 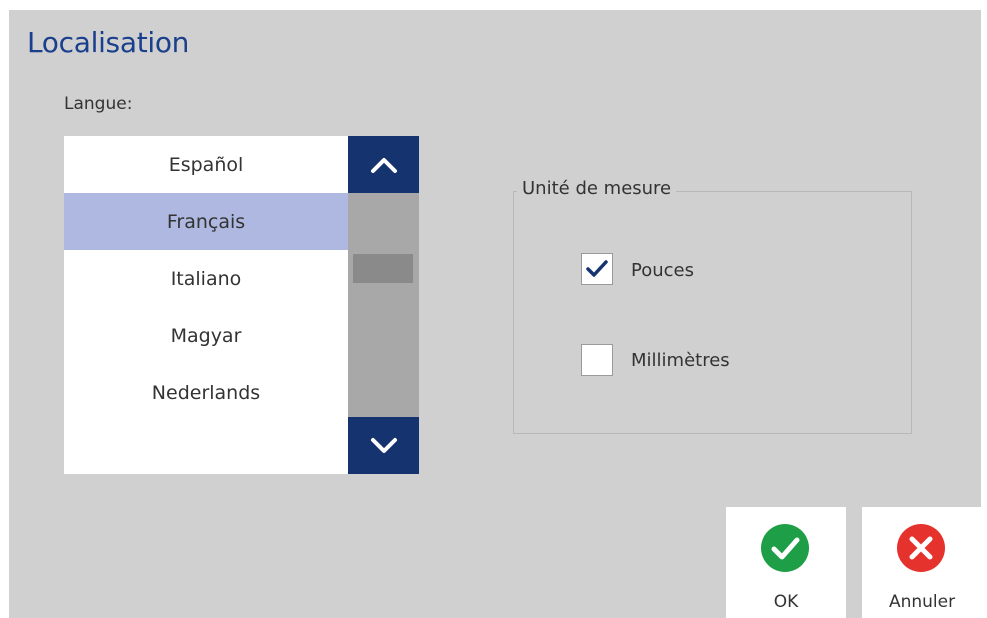 What do you see at coordinates (108, 42) in the screenshot?
I see `page-title: Localisation` at bounding box center [108, 42].